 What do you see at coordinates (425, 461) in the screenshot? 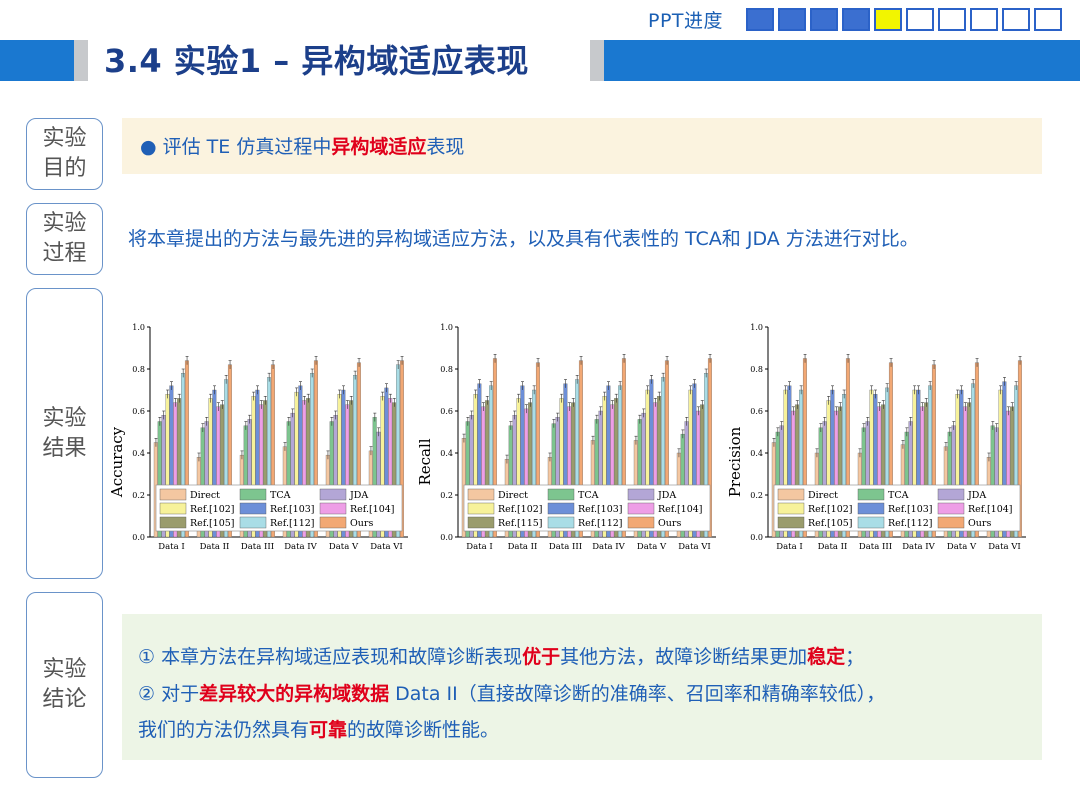
I see `y-axis-label: Recall` at bounding box center [425, 461].